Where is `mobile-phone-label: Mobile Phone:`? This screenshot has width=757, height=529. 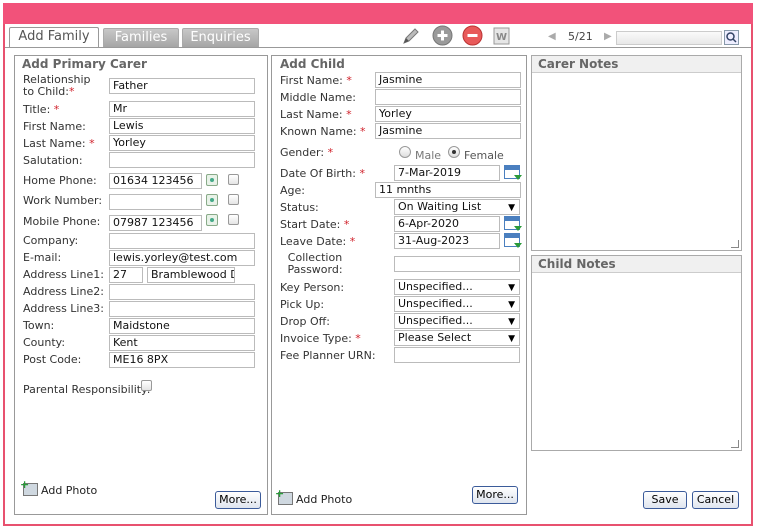
mobile-phone-label: Mobile Phone: is located at coordinates (62, 221).